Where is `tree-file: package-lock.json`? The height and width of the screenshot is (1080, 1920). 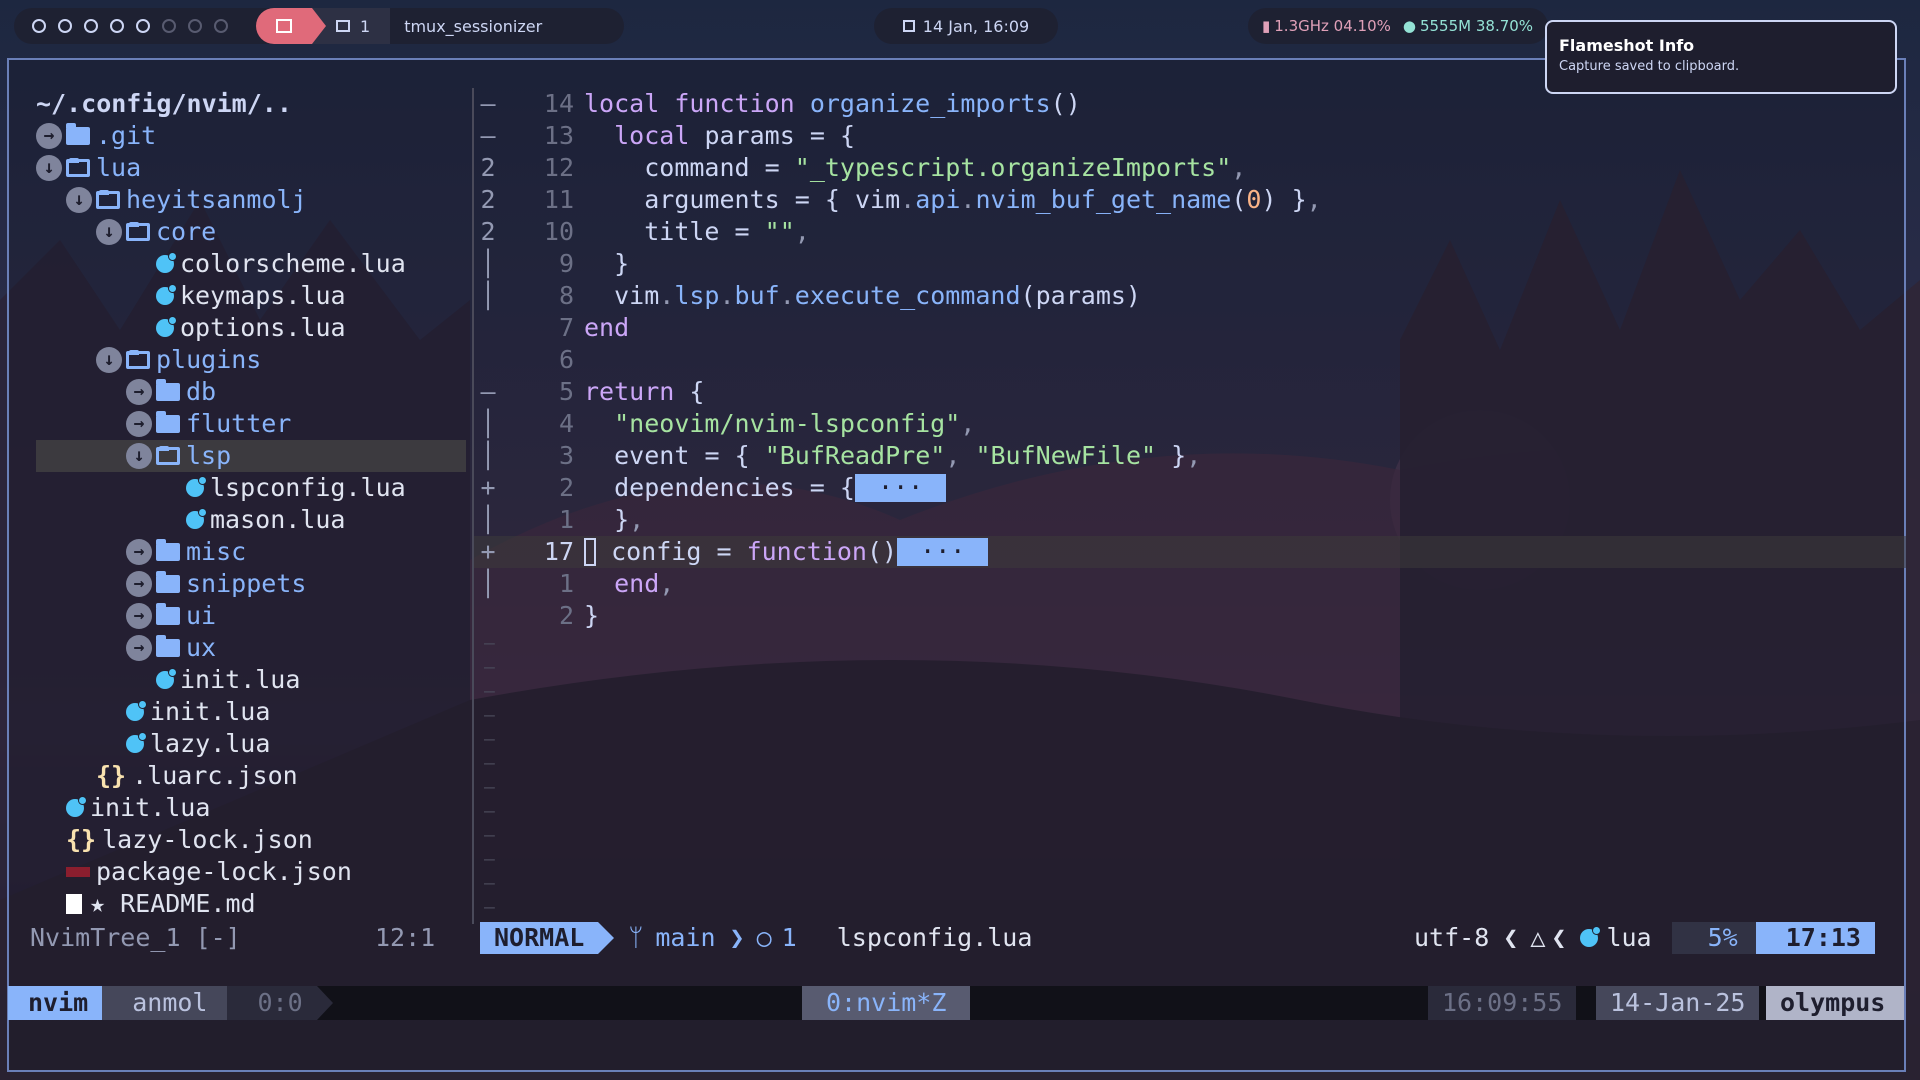
tree-file: package-lock.json is located at coordinates (251, 872).